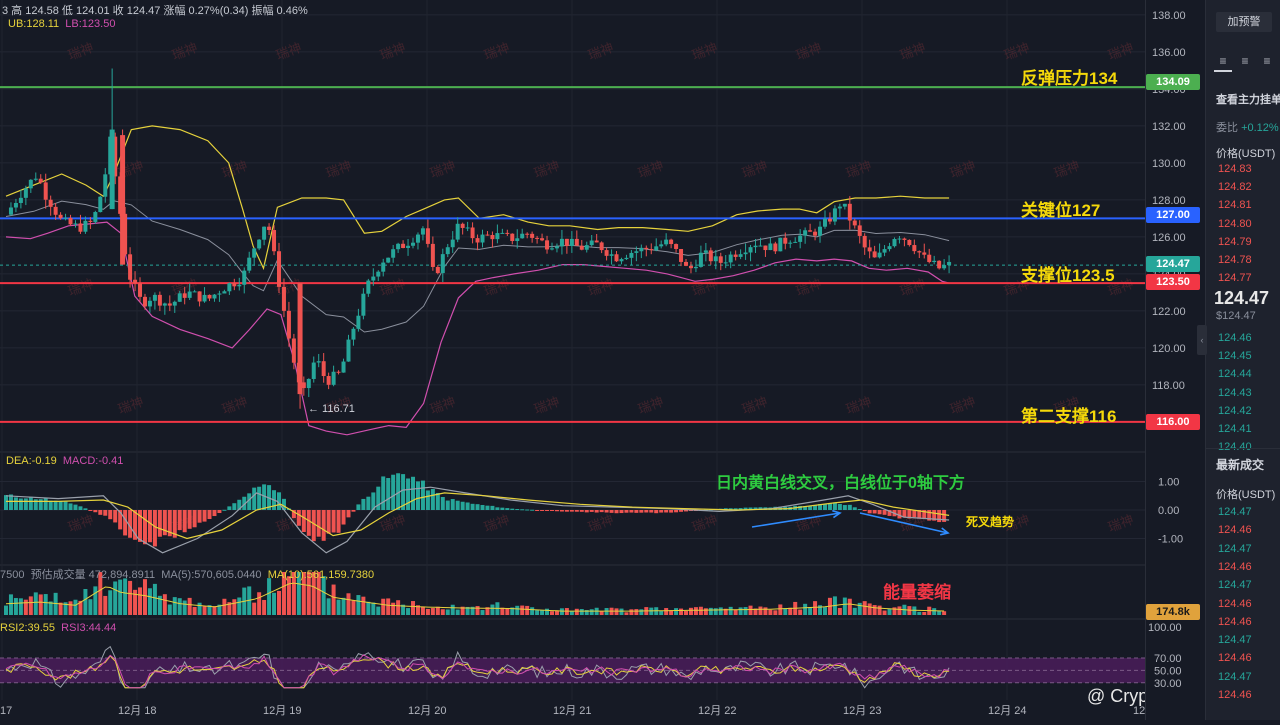 Image resolution: width=1280 pixels, height=725 pixels. Describe the element at coordinates (1235, 392) in the screenshot. I see `bid-price-row: 124.43` at that location.